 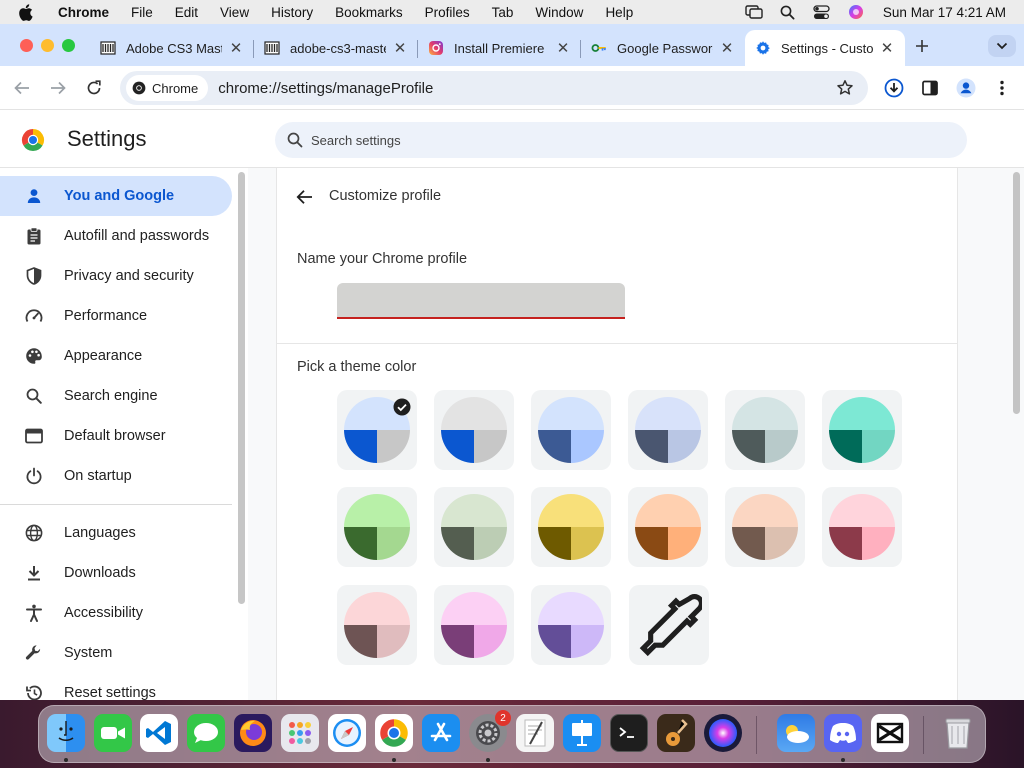 I want to click on facetime-icon, so click(x=113, y=733).